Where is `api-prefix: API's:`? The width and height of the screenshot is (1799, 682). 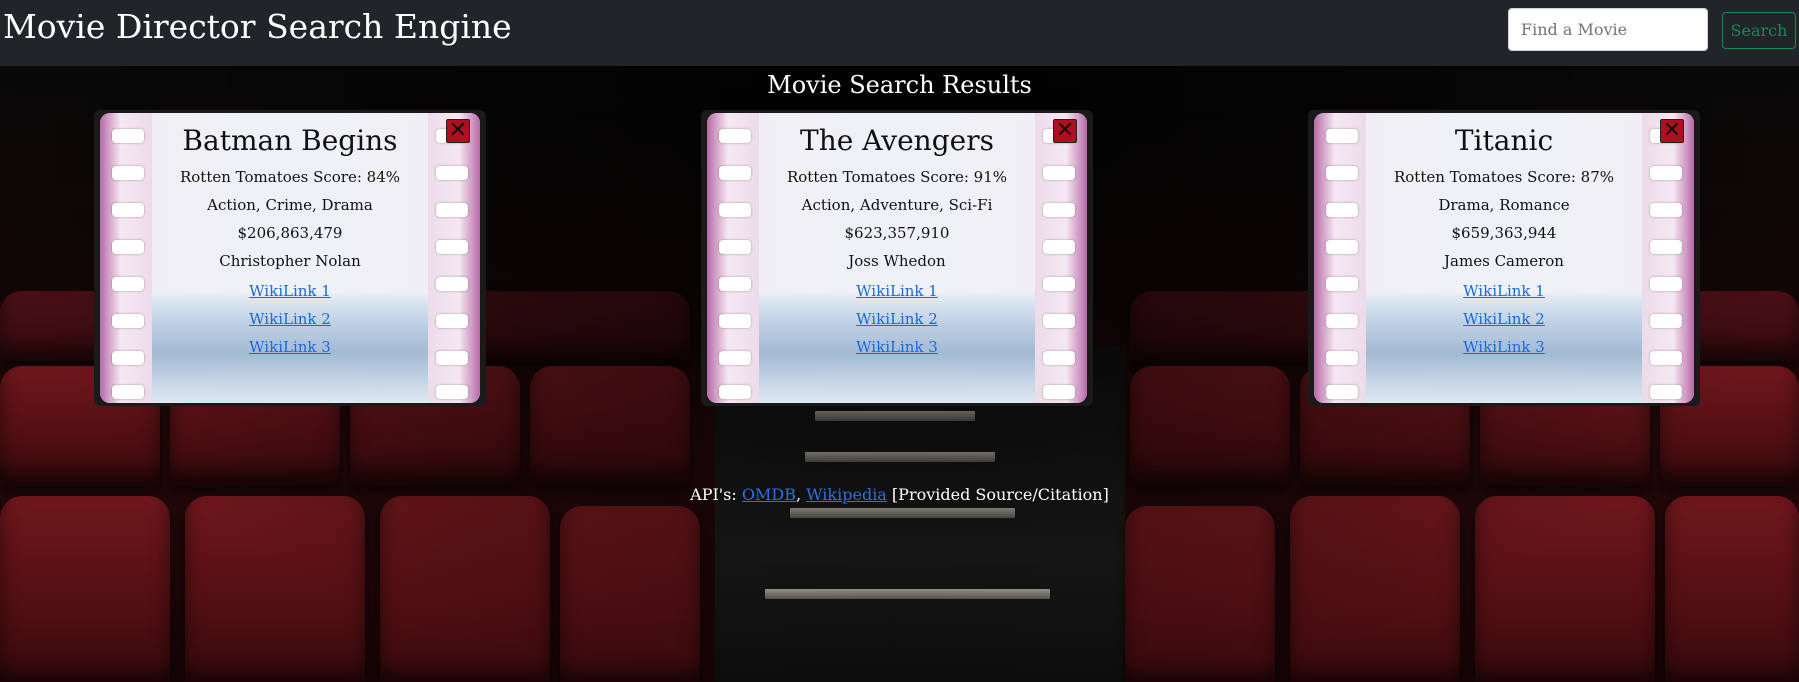
api-prefix: API's: is located at coordinates (716, 494).